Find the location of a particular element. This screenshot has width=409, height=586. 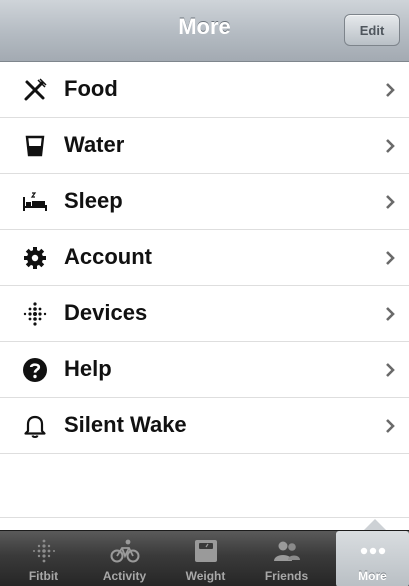

menu-item-label: Silent Wake is located at coordinates (125, 424).